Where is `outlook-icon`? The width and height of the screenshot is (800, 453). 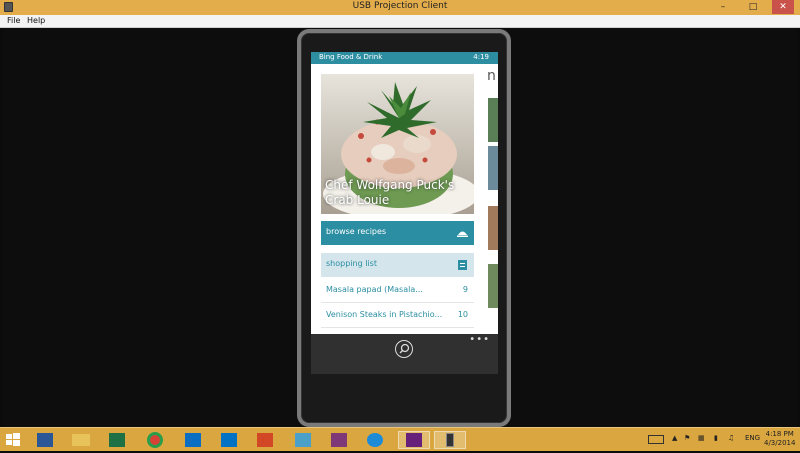
outlook-icon is located at coordinates (229, 440).